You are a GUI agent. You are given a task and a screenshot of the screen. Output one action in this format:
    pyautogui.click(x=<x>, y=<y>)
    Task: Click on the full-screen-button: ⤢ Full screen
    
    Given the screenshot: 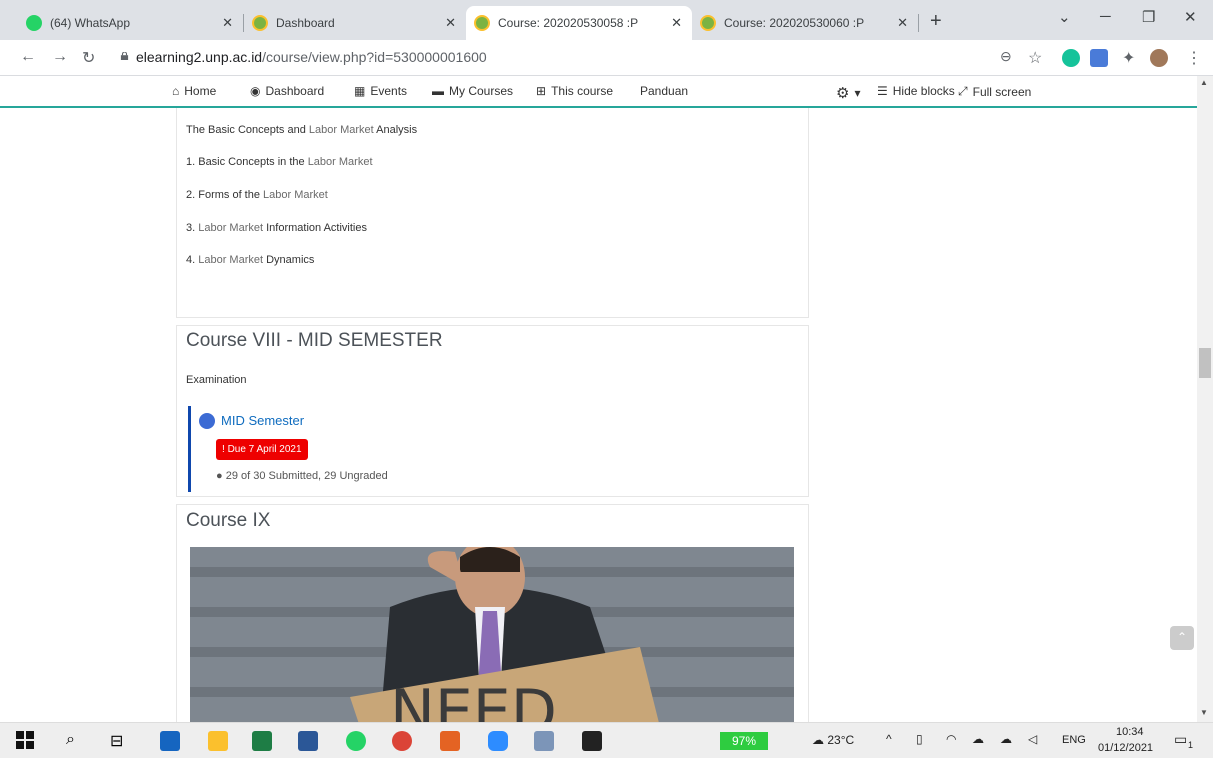 What is the action you would take?
    pyautogui.click(x=994, y=91)
    